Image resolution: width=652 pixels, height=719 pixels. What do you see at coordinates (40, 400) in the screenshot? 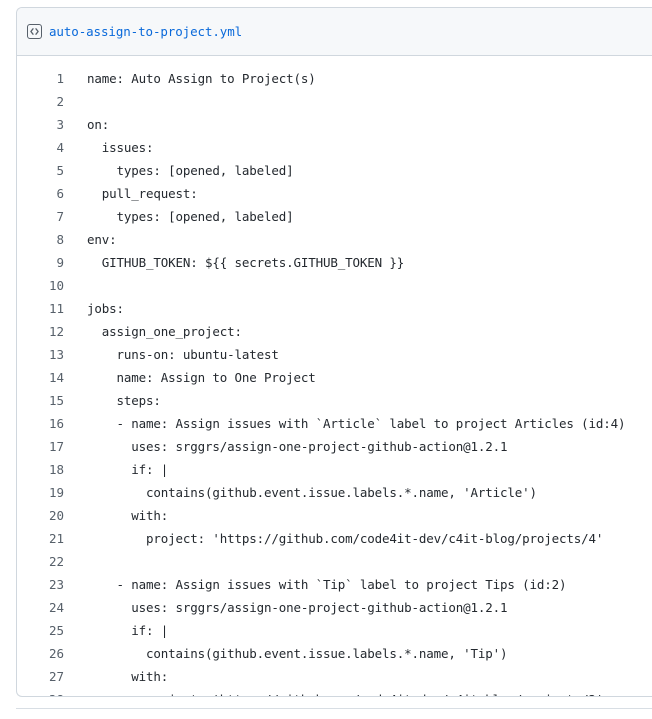
I see `line-number: 15` at bounding box center [40, 400].